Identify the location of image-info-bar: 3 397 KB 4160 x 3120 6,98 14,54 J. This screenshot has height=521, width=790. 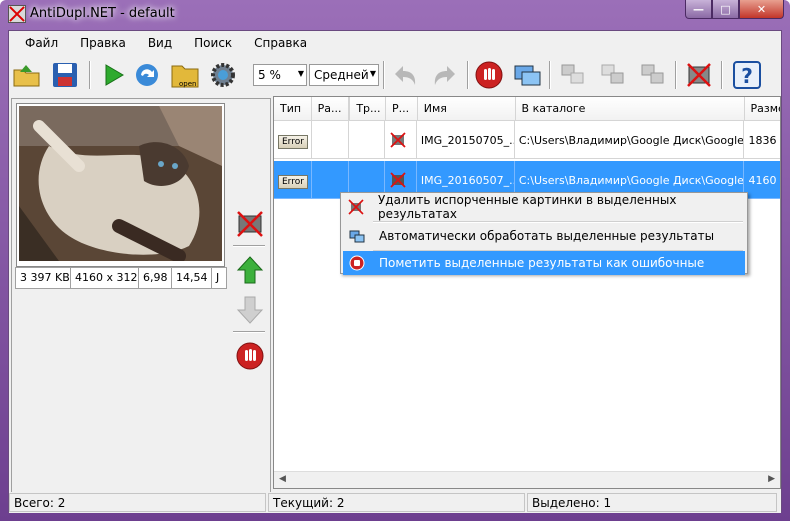
(121, 278).